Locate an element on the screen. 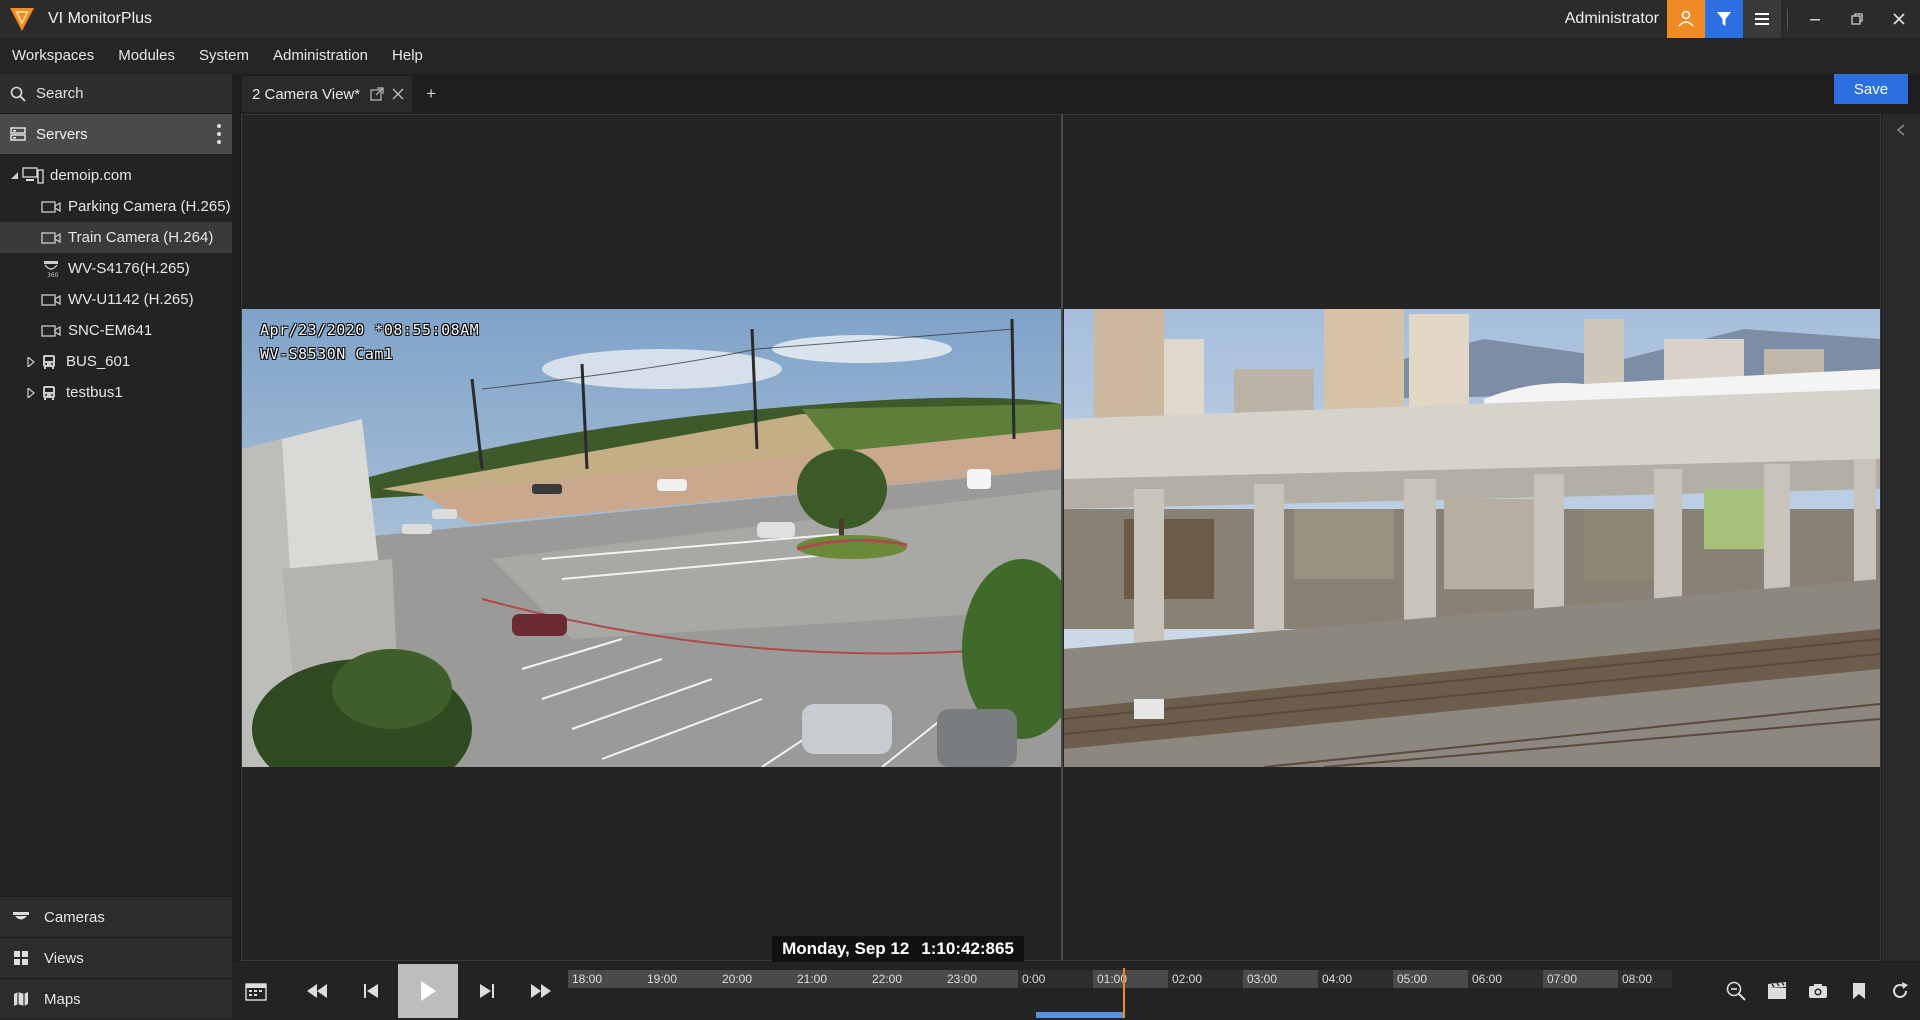 This screenshot has height=1020, width=1920. menu-workspaces: Workspaces is located at coordinates (53, 56).